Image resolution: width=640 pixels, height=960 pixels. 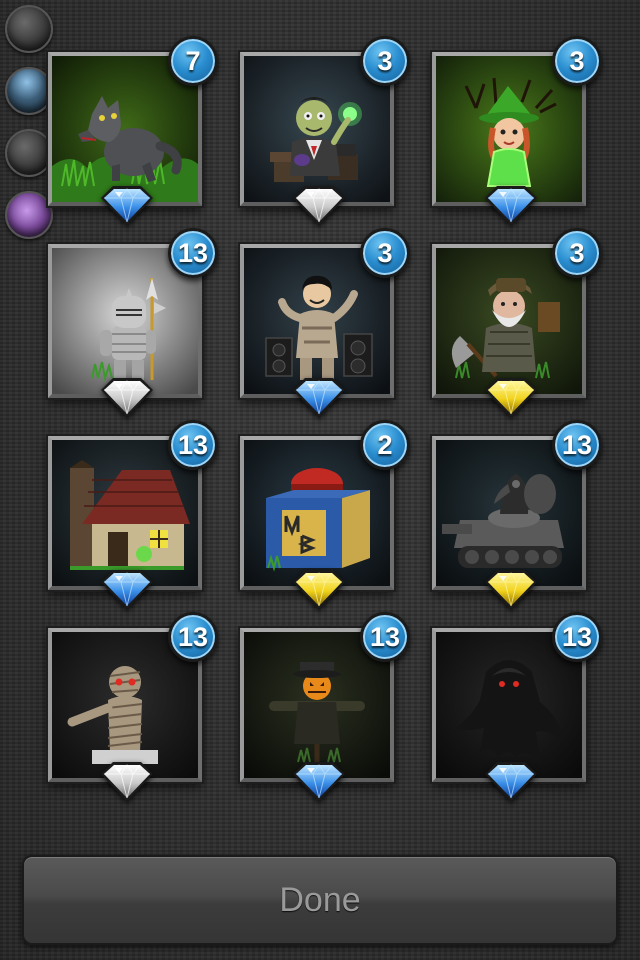 I want to click on card-shadow-wraith: 13, so click(x=517, y=707).